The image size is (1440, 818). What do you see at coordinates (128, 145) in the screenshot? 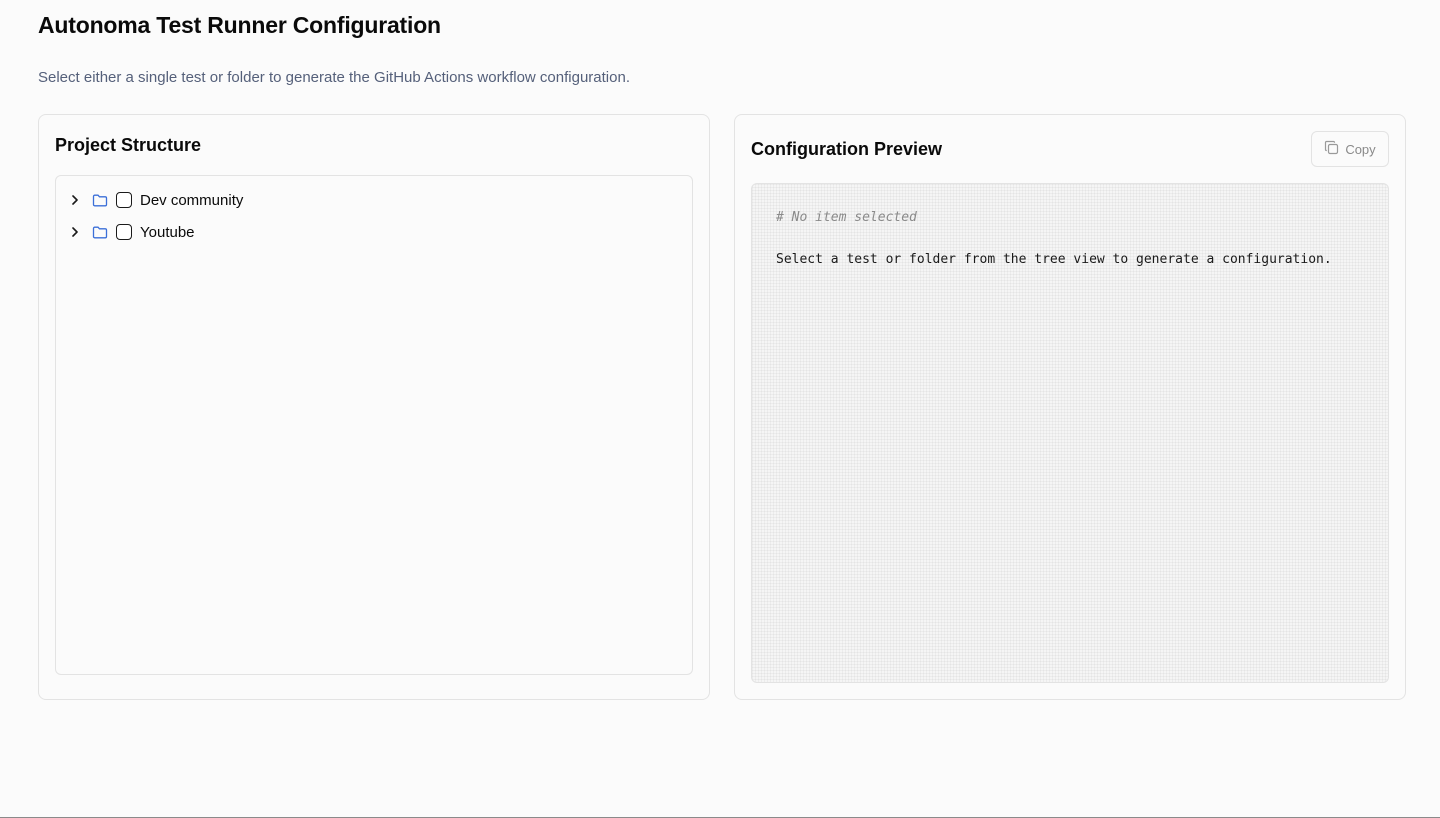
I see `project-structure-title: Project Structure` at bounding box center [128, 145].